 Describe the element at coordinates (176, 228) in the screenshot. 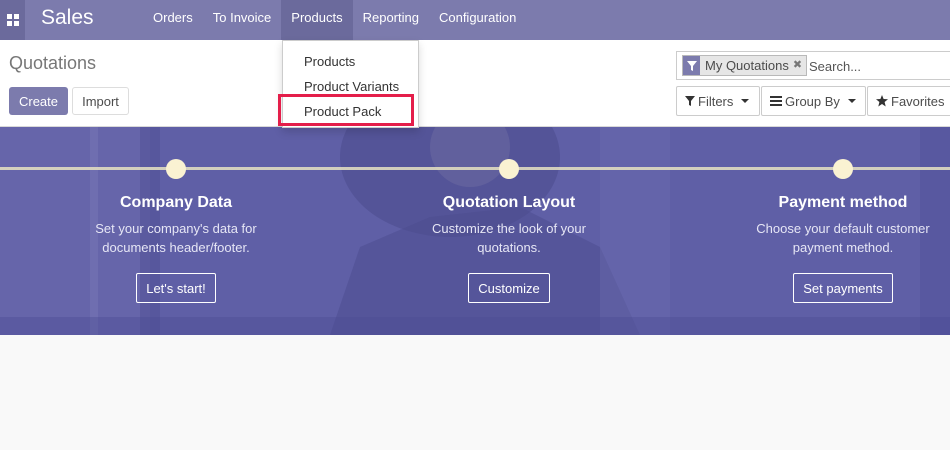

I see `step-description: Set your company's data for` at that location.